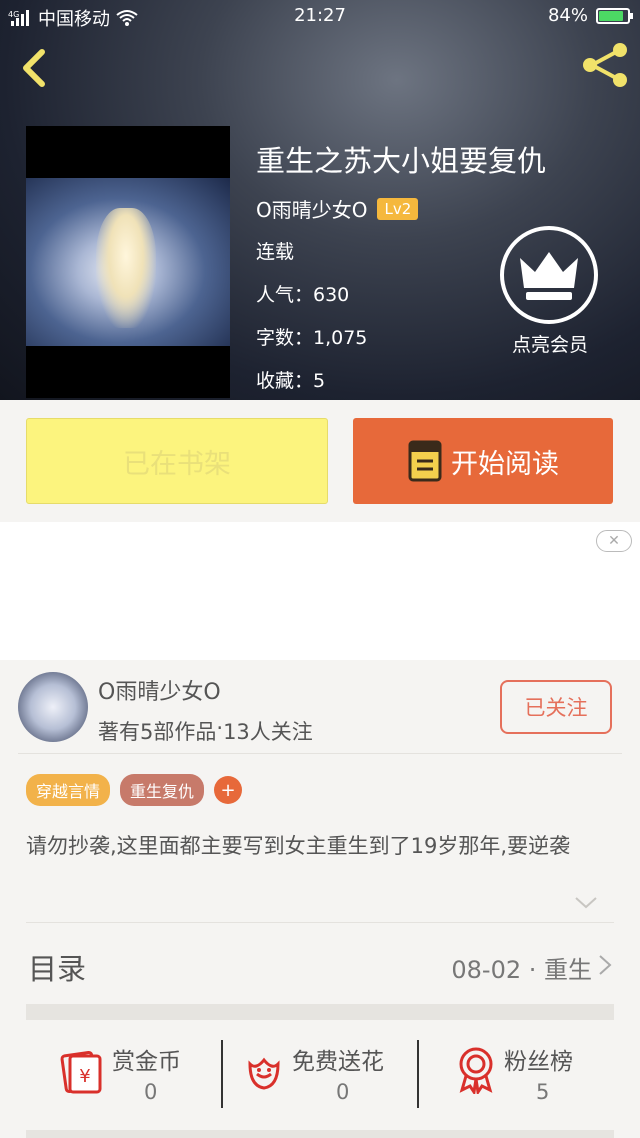 The width and height of the screenshot is (640, 1138). What do you see at coordinates (614, 541) in the screenshot?
I see `ad-close-button: ✕` at bounding box center [614, 541].